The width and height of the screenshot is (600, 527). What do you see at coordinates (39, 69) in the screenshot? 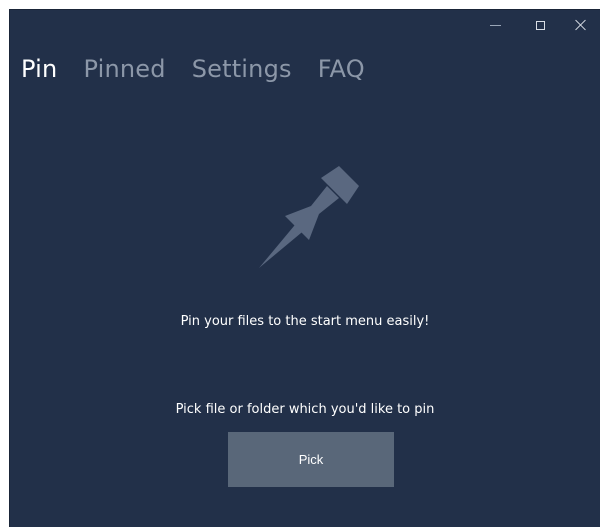
I see `tab-pin: Pin` at bounding box center [39, 69].